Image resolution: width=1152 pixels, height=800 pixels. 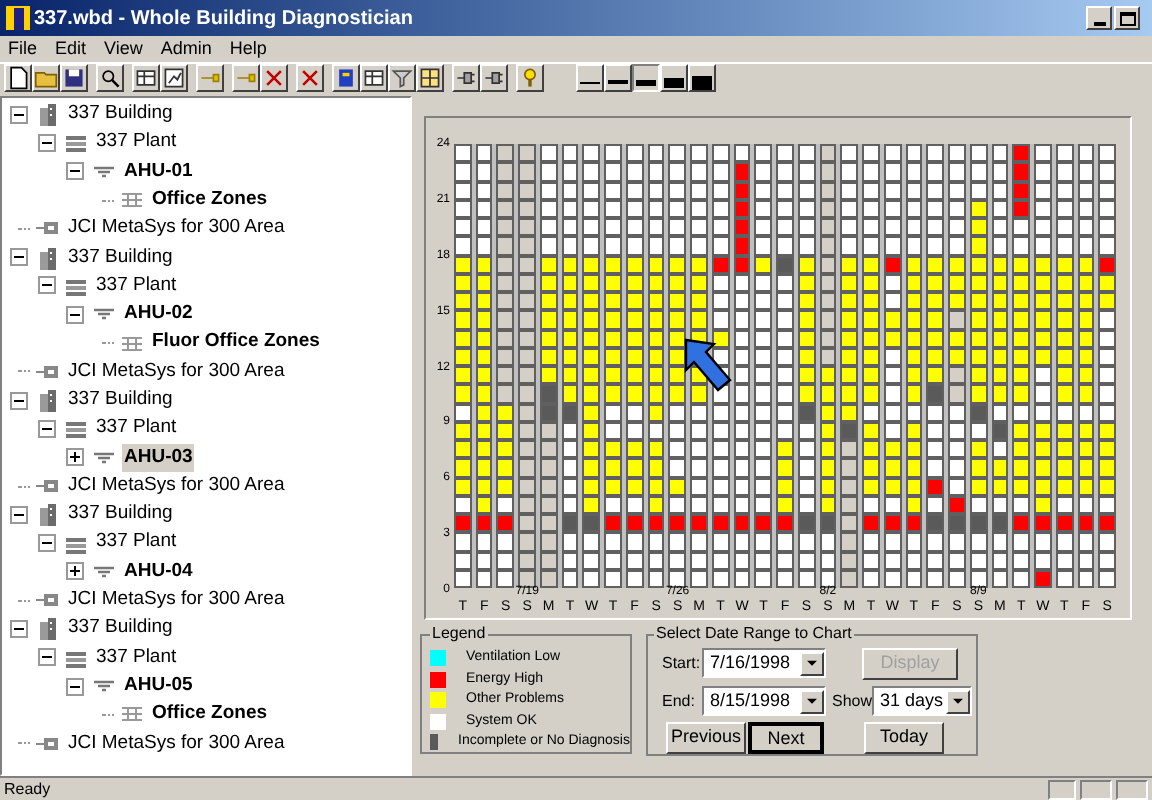 What do you see at coordinates (764, 663) in the screenshot?
I see `start-date-field: 7/16/1998` at bounding box center [764, 663].